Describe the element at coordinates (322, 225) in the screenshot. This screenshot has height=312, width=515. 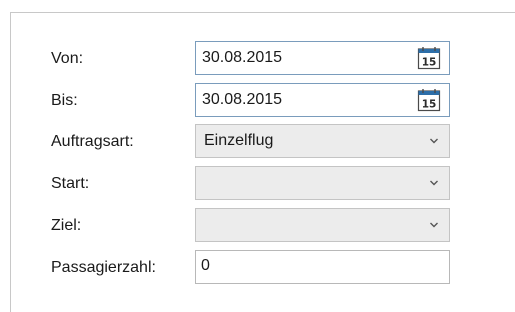
I see `destination-select` at that location.